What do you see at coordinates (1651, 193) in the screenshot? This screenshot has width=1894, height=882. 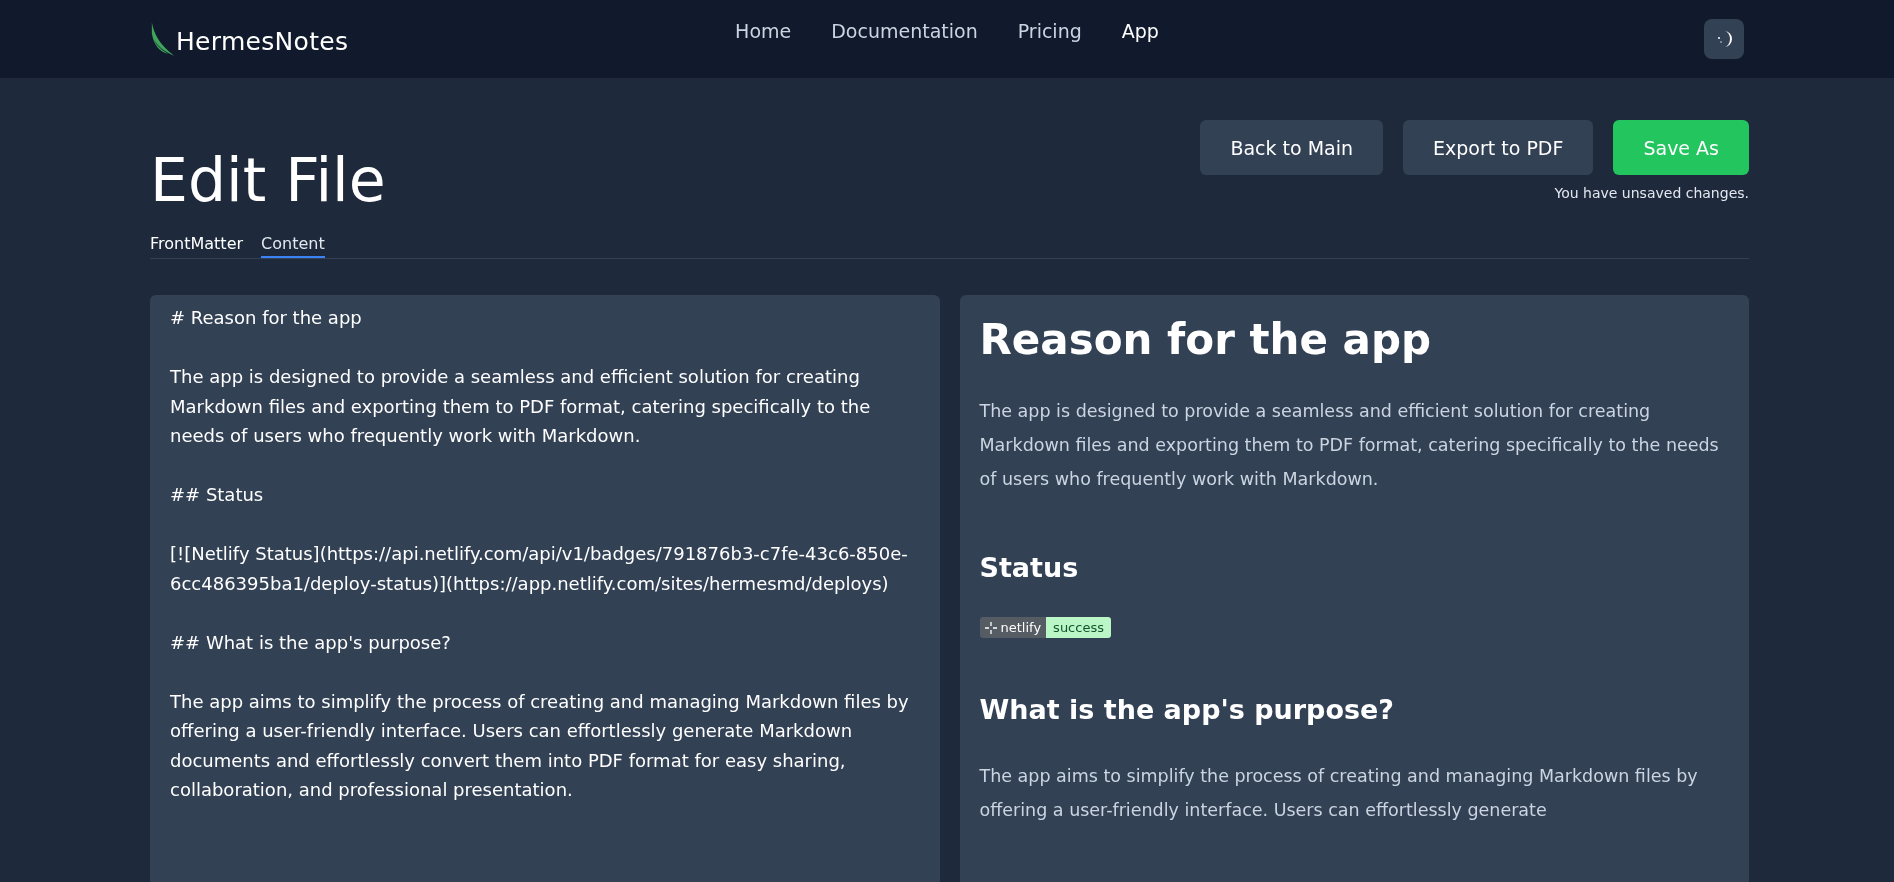 I see `unsaved-notice: You have unsaved changes.` at bounding box center [1651, 193].